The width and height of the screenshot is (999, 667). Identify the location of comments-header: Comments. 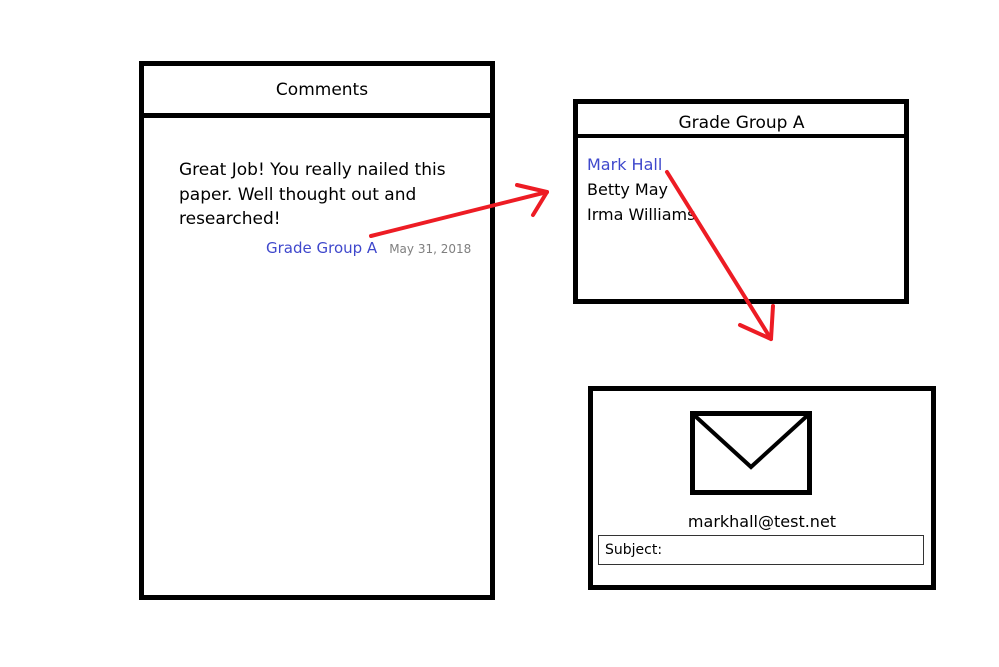
(317, 92).